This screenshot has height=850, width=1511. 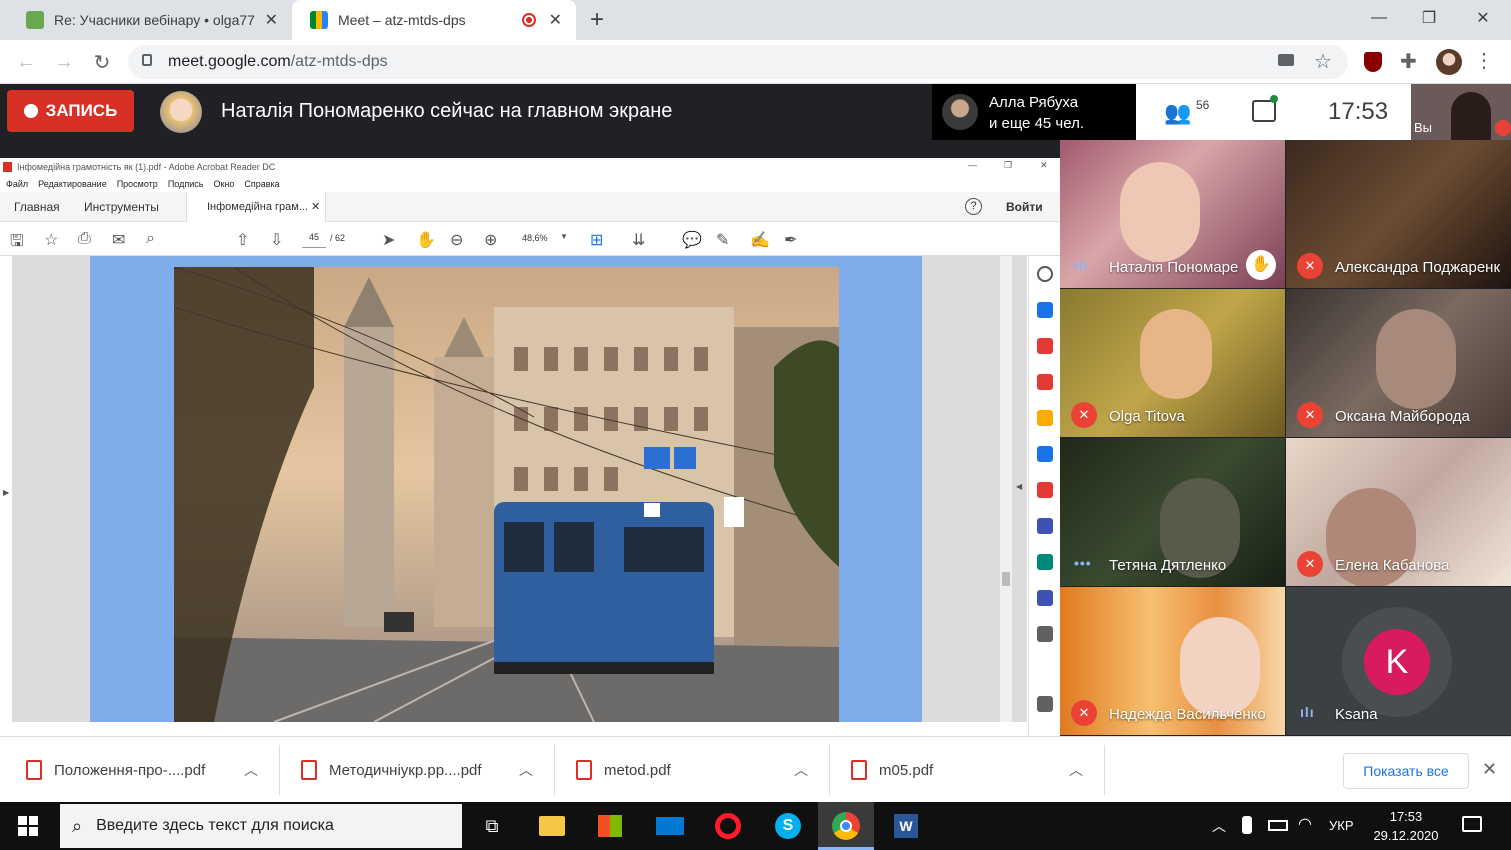 I want to click on windows-start-button, so click(x=28, y=826).